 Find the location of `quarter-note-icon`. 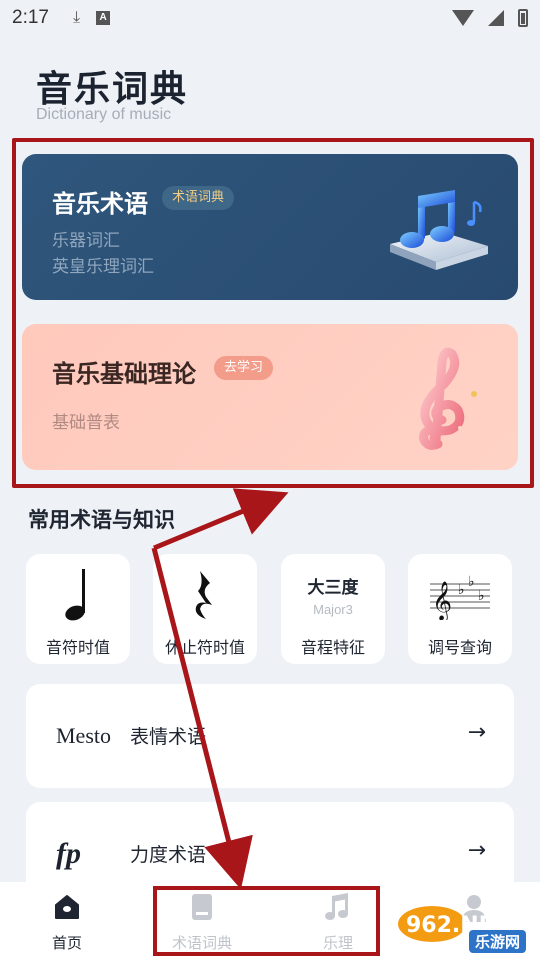

quarter-note-icon is located at coordinates (75, 595).